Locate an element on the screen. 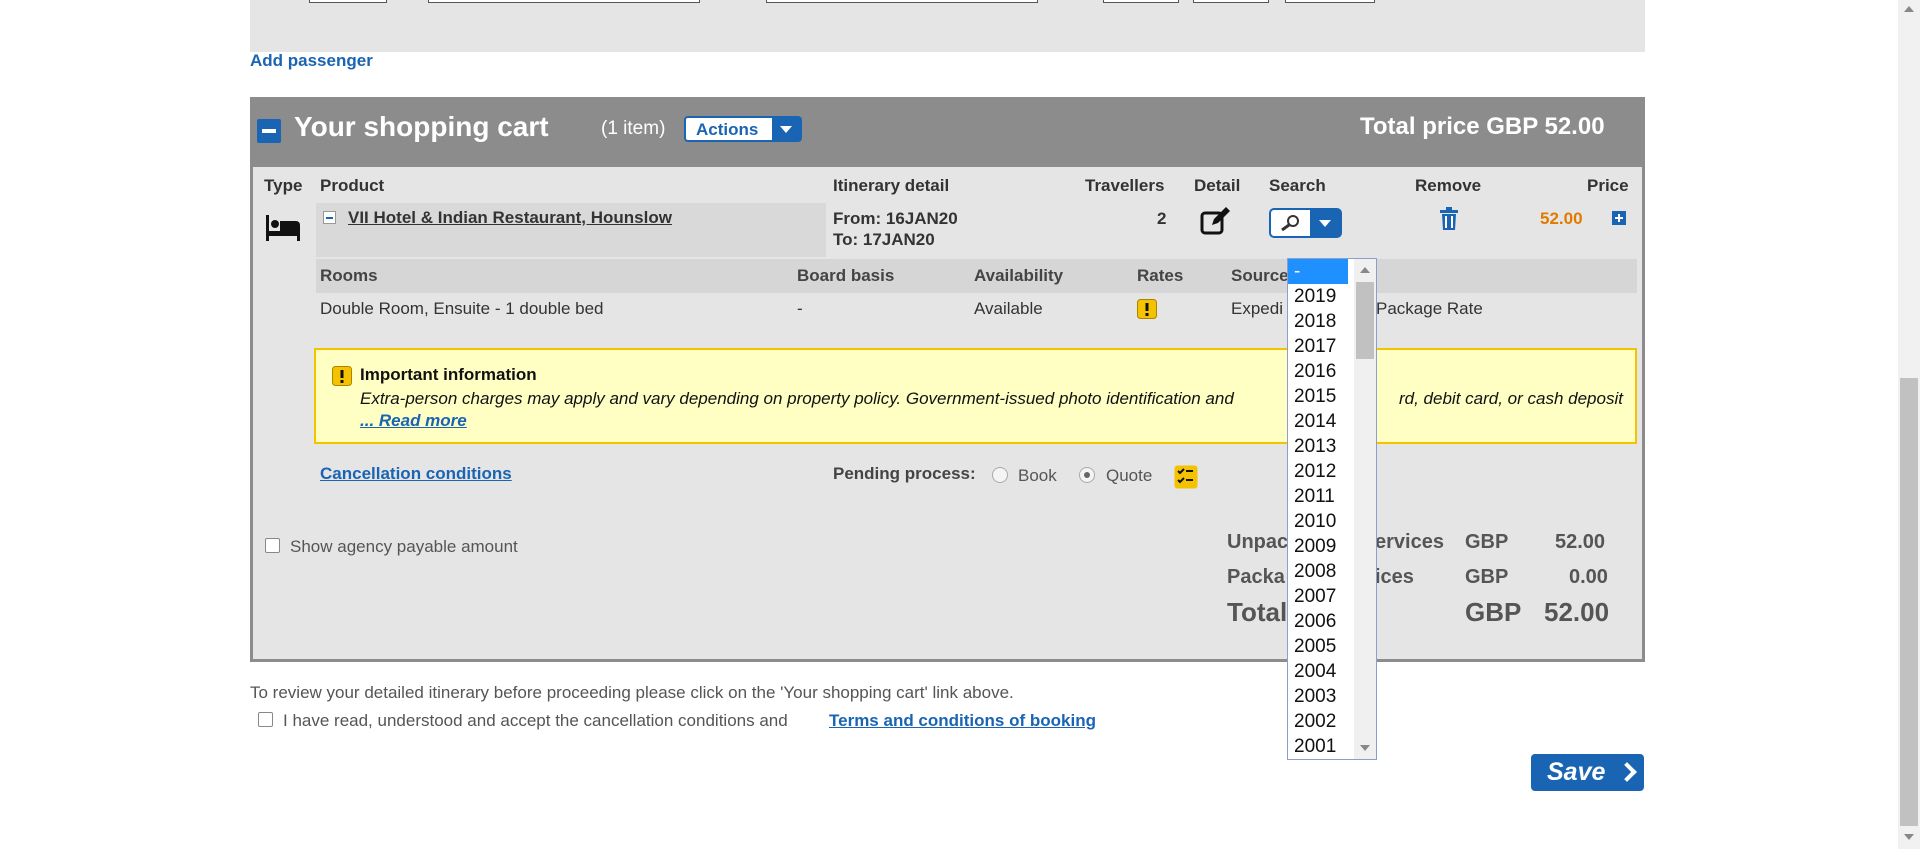  checklist-icon is located at coordinates (1186, 479).